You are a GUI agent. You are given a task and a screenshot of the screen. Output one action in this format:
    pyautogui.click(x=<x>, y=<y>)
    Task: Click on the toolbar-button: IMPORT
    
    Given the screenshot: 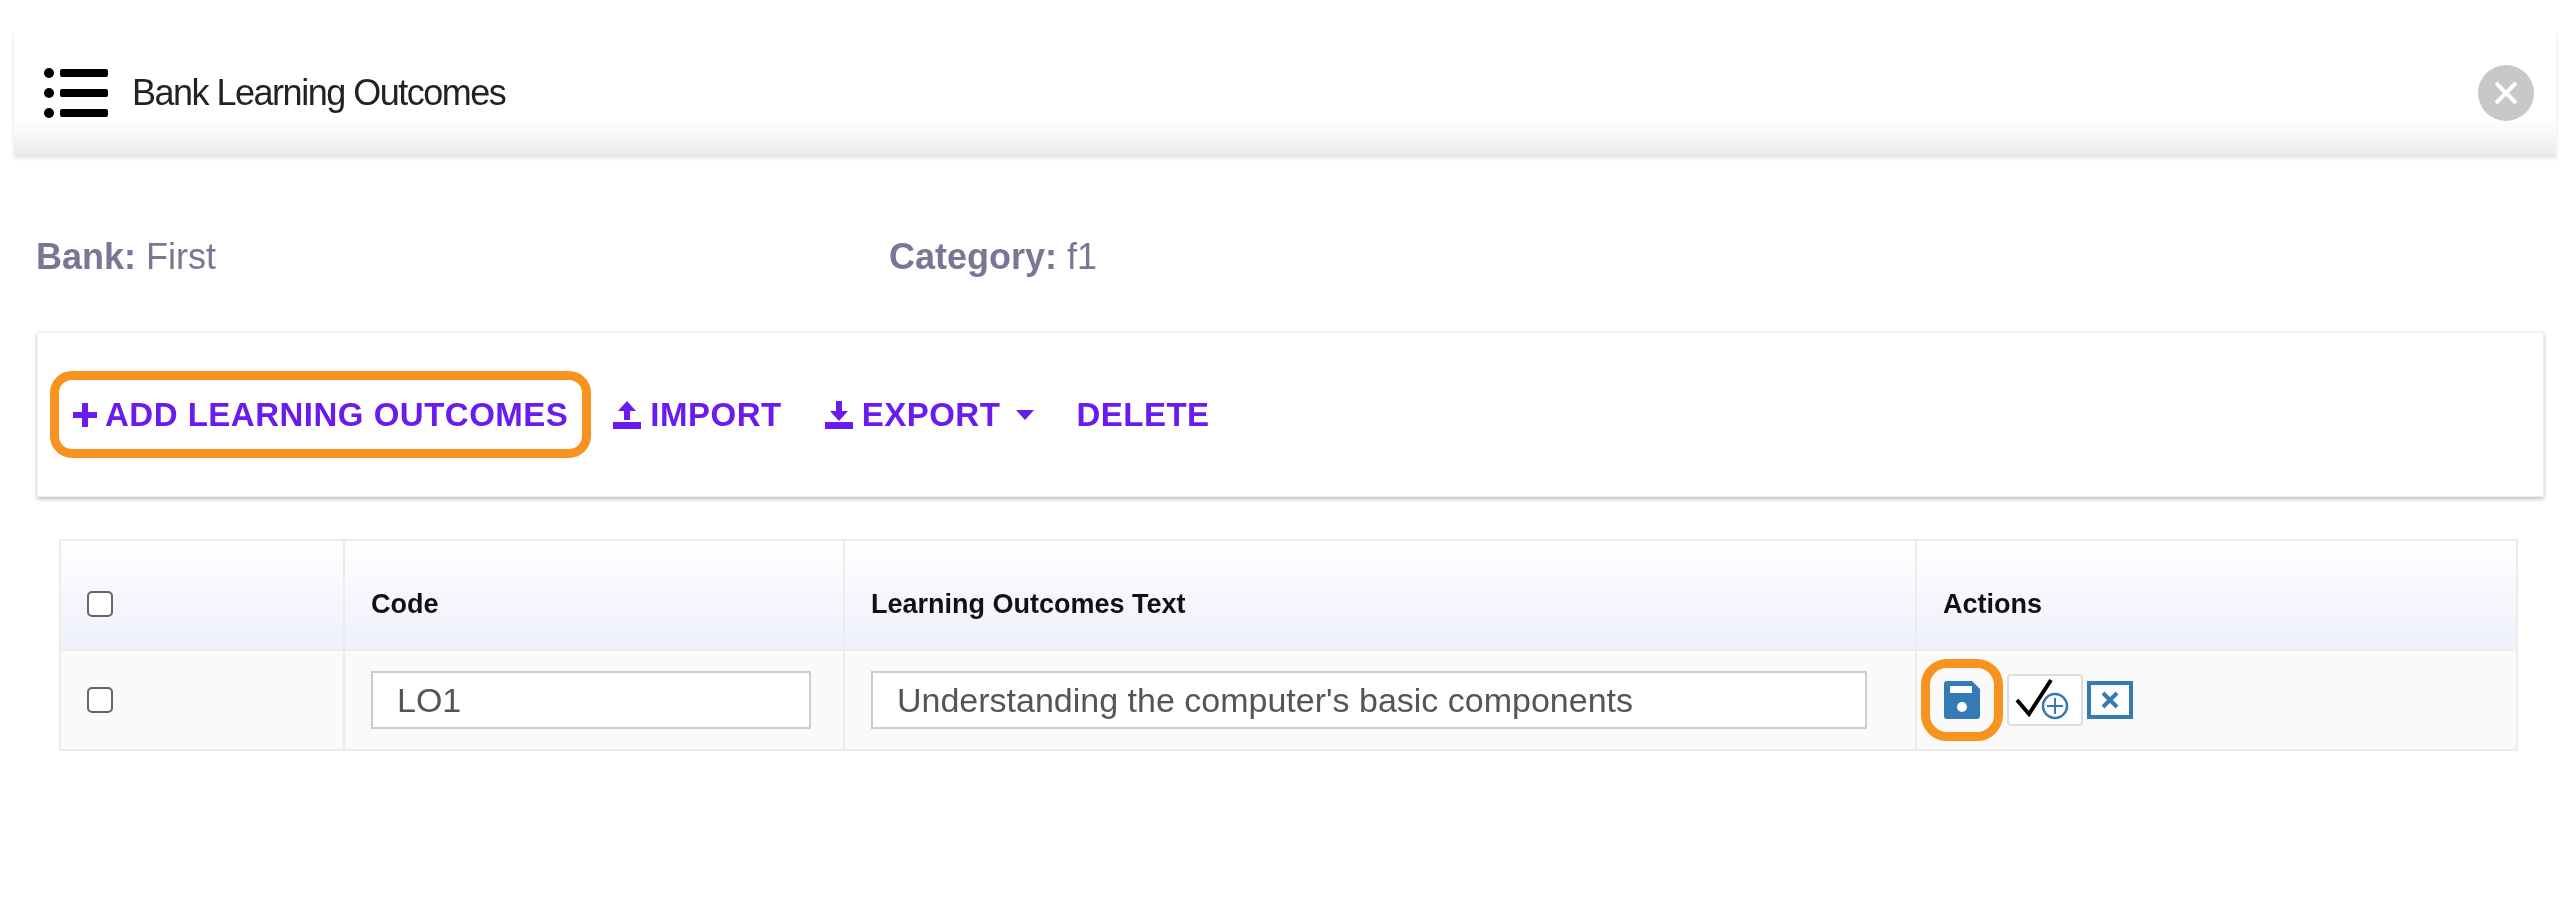 What is the action you would take?
    pyautogui.click(x=697, y=414)
    